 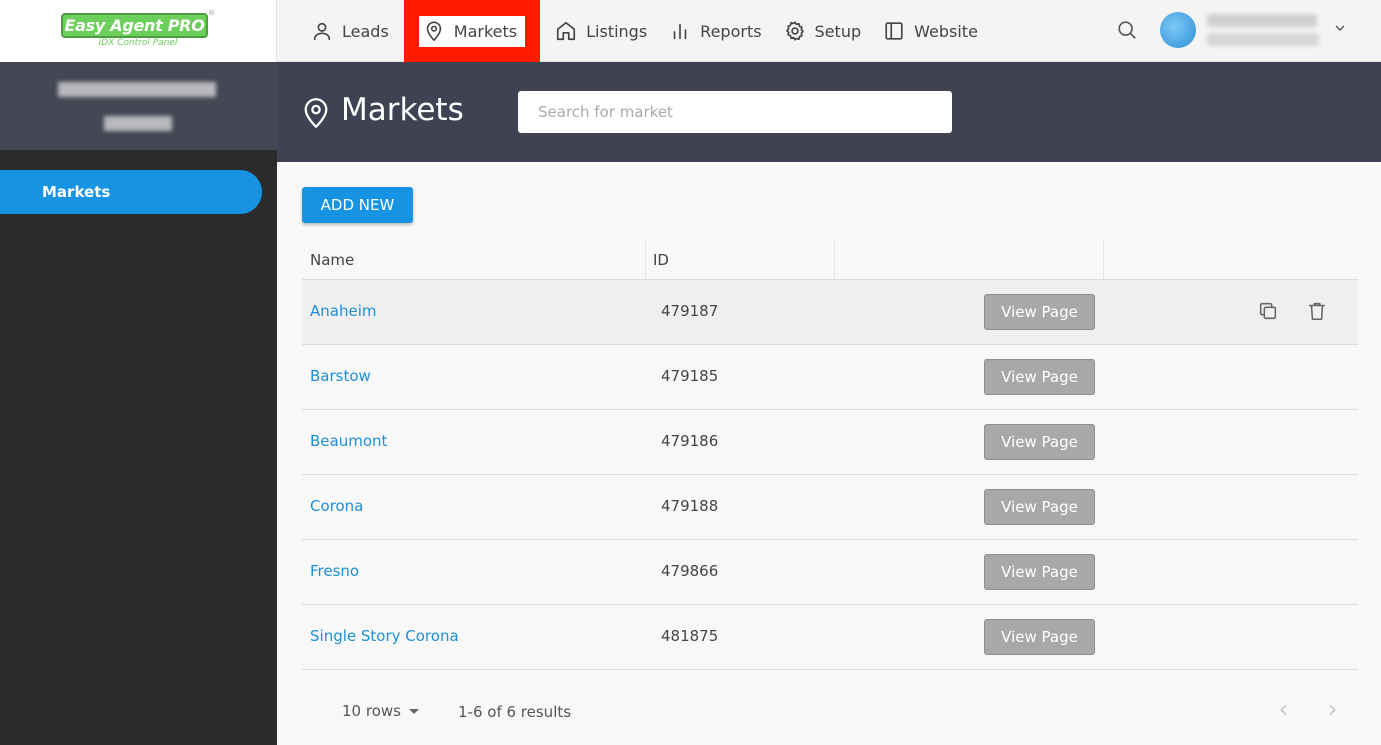 What do you see at coordinates (830, 442) in the screenshot?
I see `table-row: Beaumont 479186 View Page` at bounding box center [830, 442].